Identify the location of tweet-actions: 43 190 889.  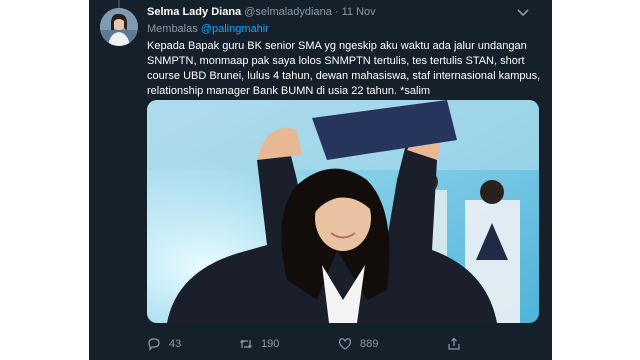
(347, 344).